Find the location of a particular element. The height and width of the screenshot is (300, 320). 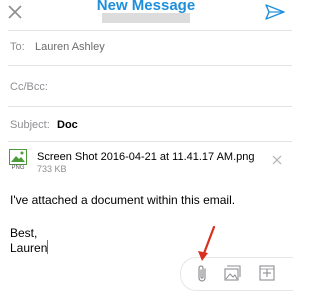

annotation-arrow-icon is located at coordinates (207, 243).